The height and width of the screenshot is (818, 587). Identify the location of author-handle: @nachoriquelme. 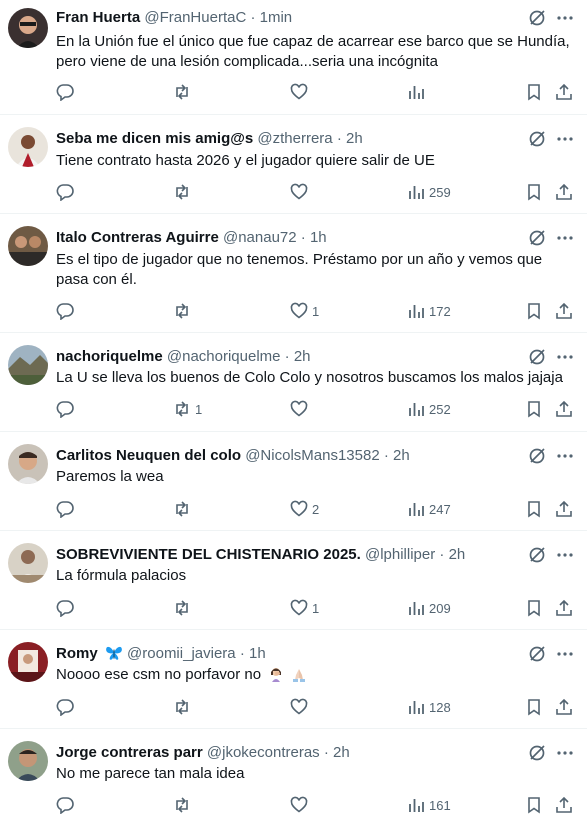
(224, 356).